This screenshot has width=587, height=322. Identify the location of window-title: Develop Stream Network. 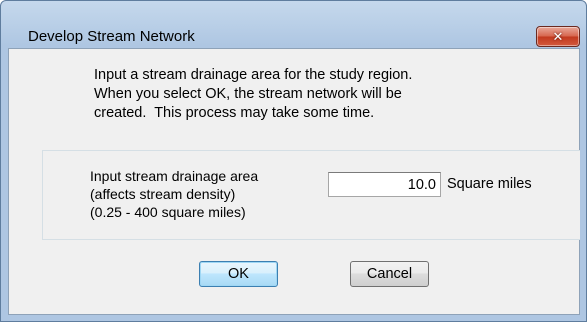
(111, 36).